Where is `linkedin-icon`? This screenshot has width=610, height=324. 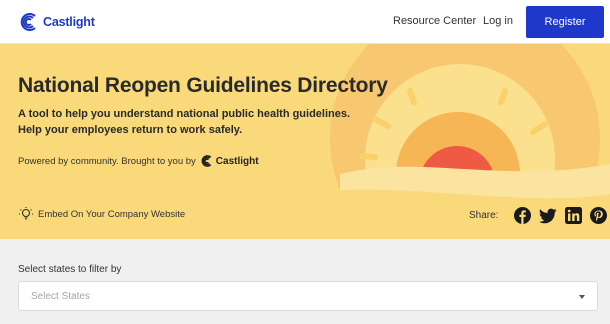 linkedin-icon is located at coordinates (574, 215).